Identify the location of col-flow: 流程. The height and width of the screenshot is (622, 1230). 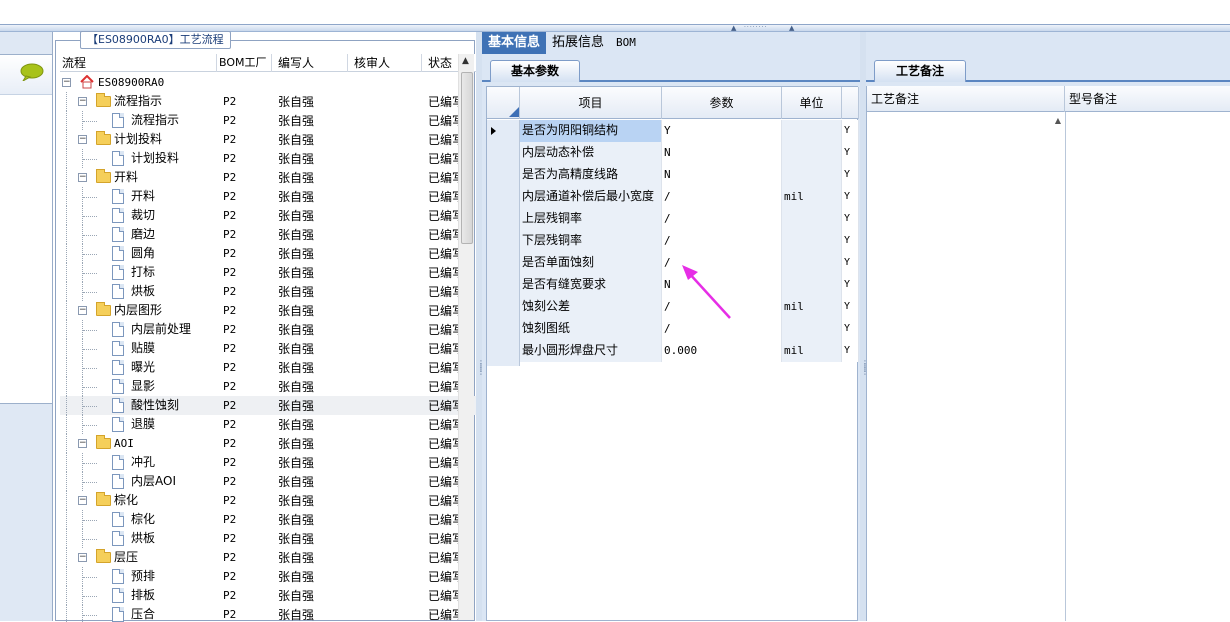
(138, 63).